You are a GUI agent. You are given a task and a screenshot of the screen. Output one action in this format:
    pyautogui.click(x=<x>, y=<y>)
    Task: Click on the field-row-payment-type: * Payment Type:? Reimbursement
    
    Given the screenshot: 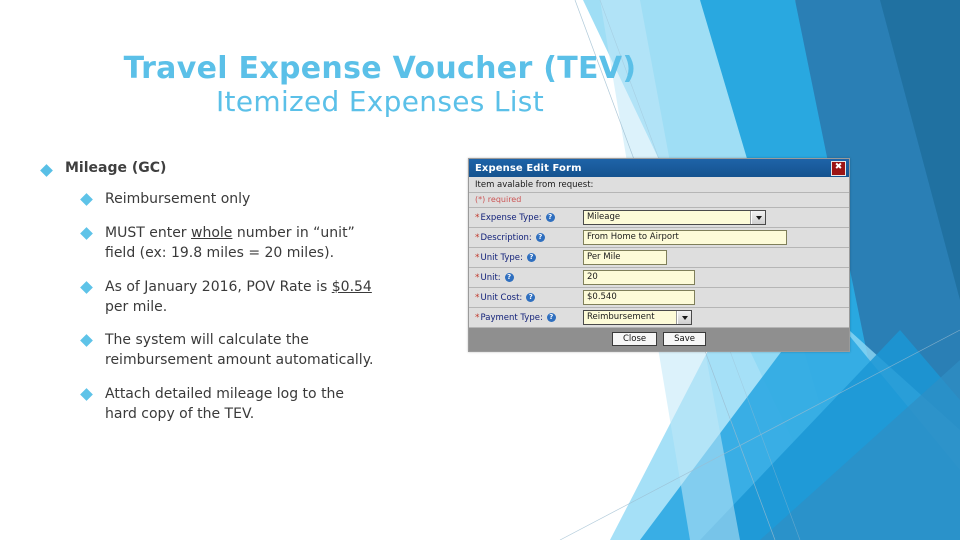 What is the action you would take?
    pyautogui.click(x=659, y=318)
    